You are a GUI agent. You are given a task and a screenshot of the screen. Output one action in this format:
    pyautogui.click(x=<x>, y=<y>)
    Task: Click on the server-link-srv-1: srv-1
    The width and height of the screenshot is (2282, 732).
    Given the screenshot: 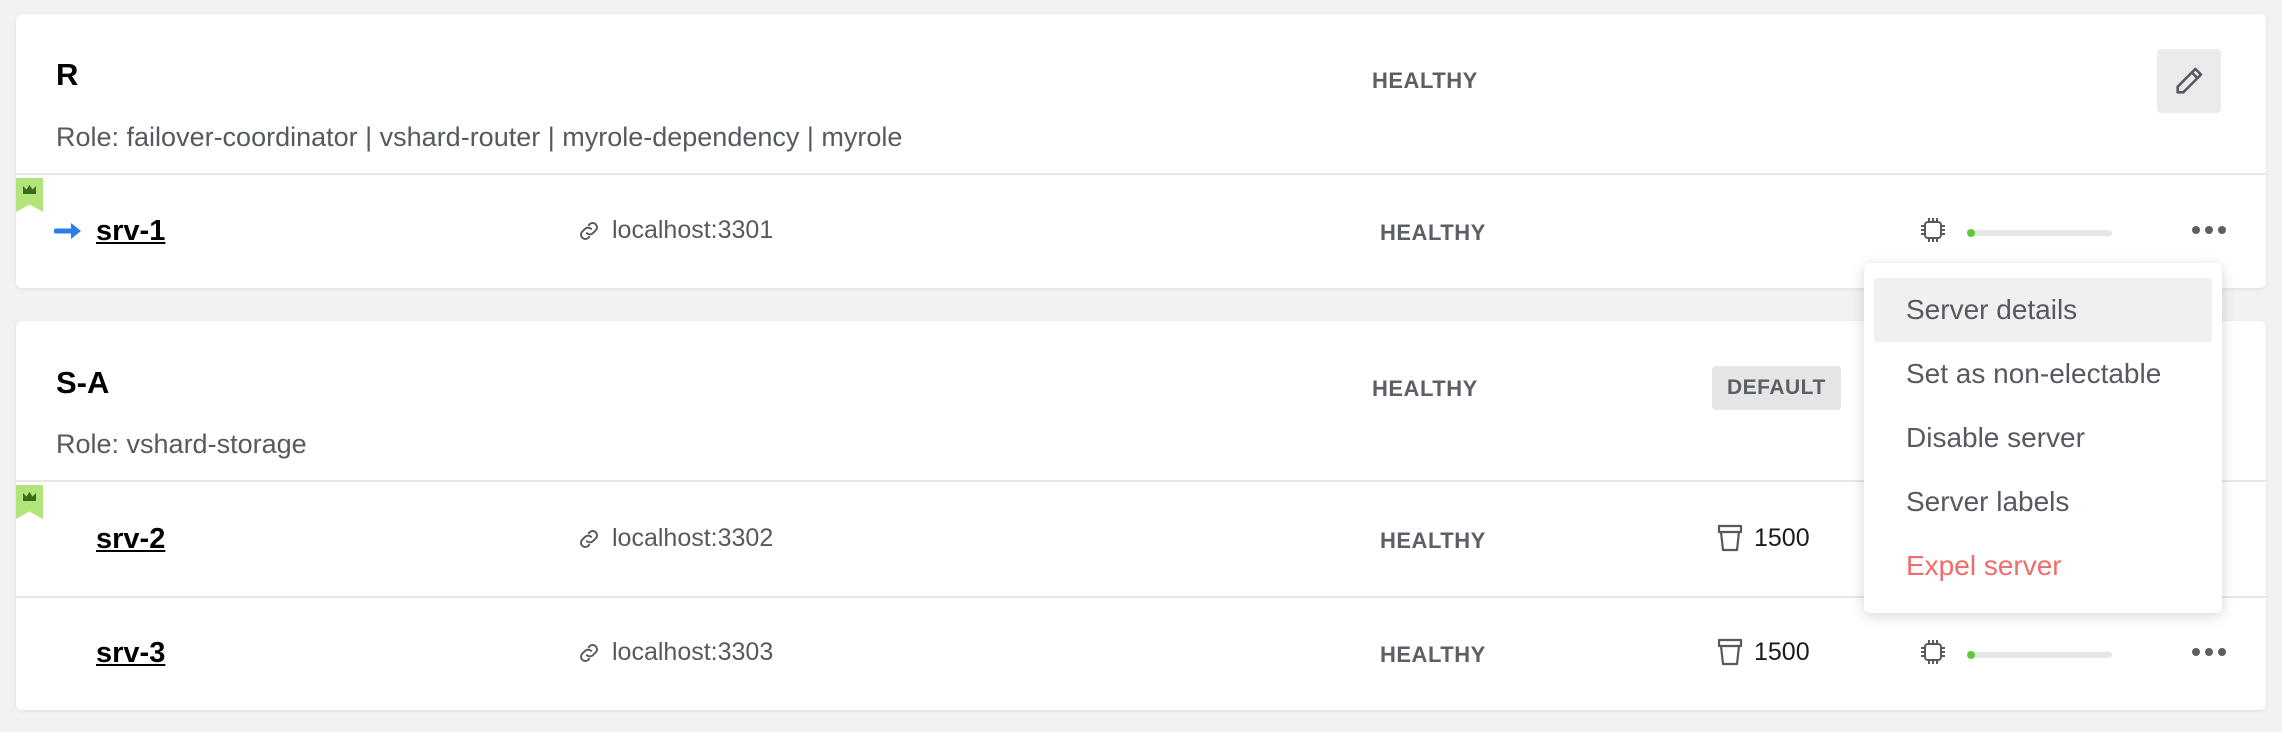 What is the action you would take?
    pyautogui.click(x=130, y=231)
    